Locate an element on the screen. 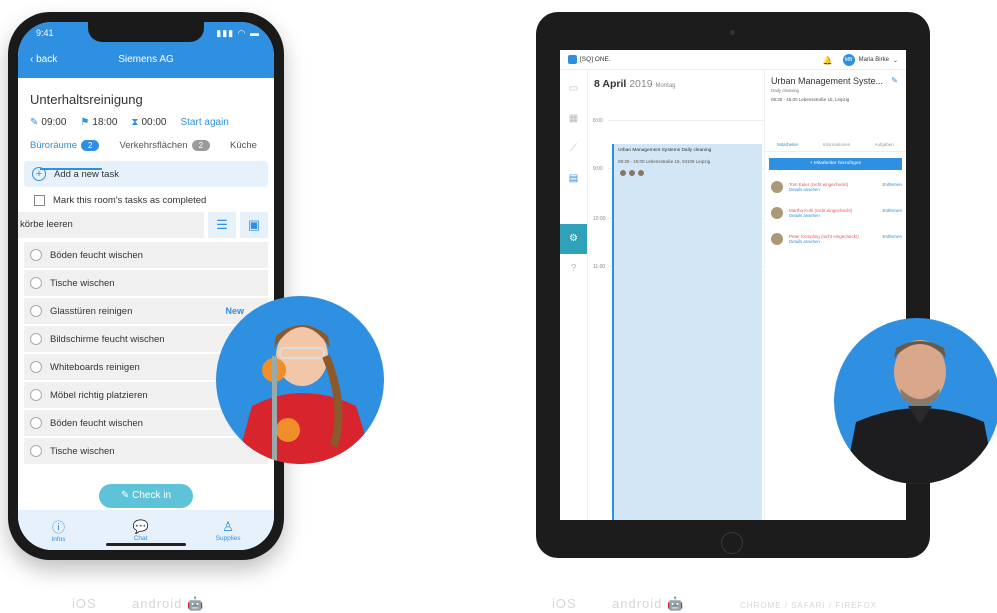  mark-completed-row: Mark this room's tasks as completed is located at coordinates (146, 196).